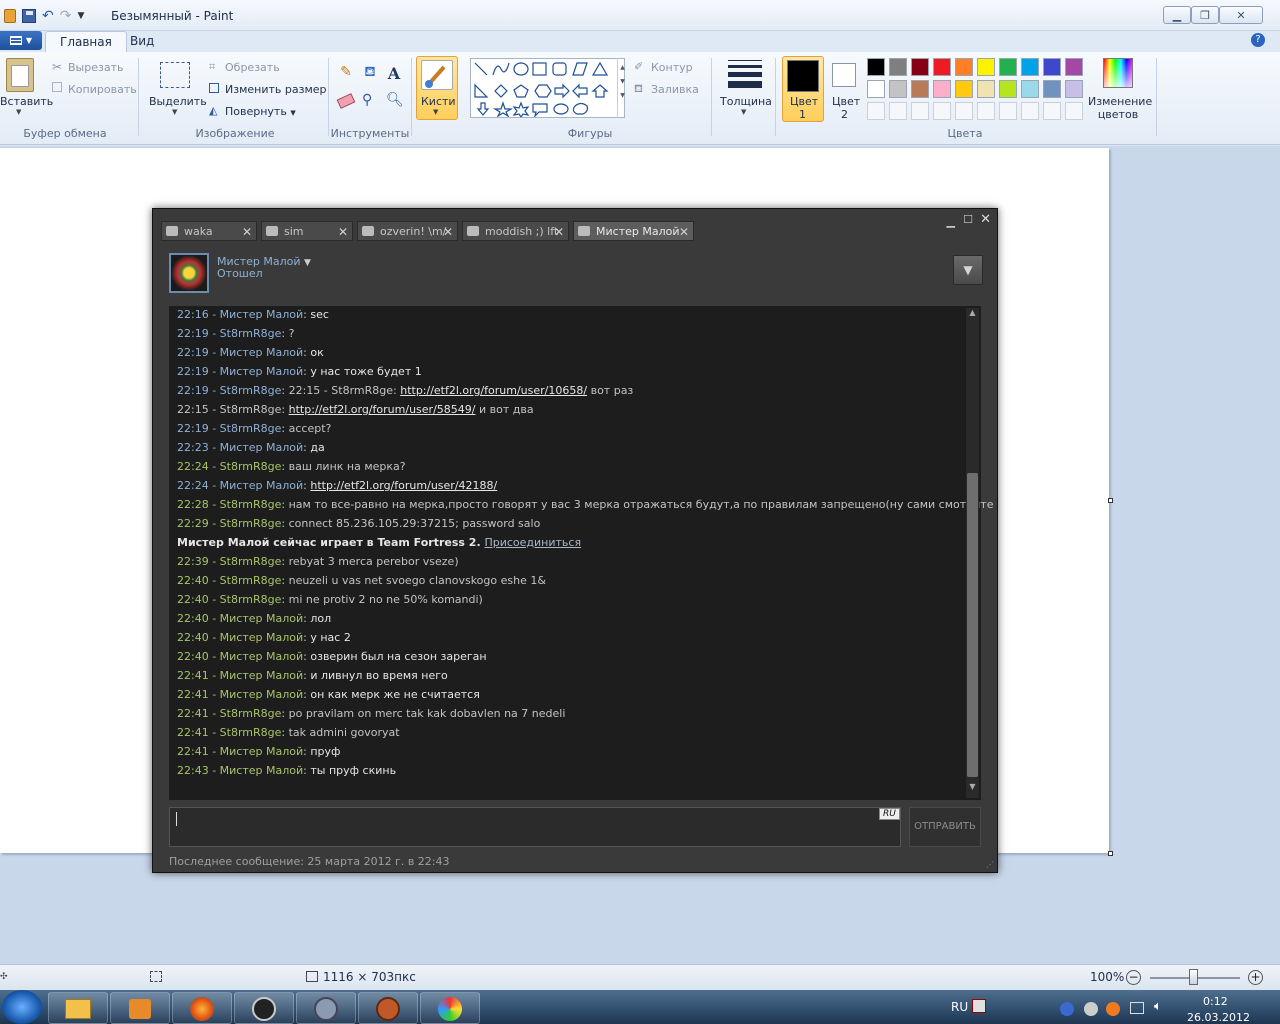 The image size is (1280, 1024). Describe the element at coordinates (407, 231) in the screenshot. I see `chat-tab: ozverin! \m/✕` at that location.